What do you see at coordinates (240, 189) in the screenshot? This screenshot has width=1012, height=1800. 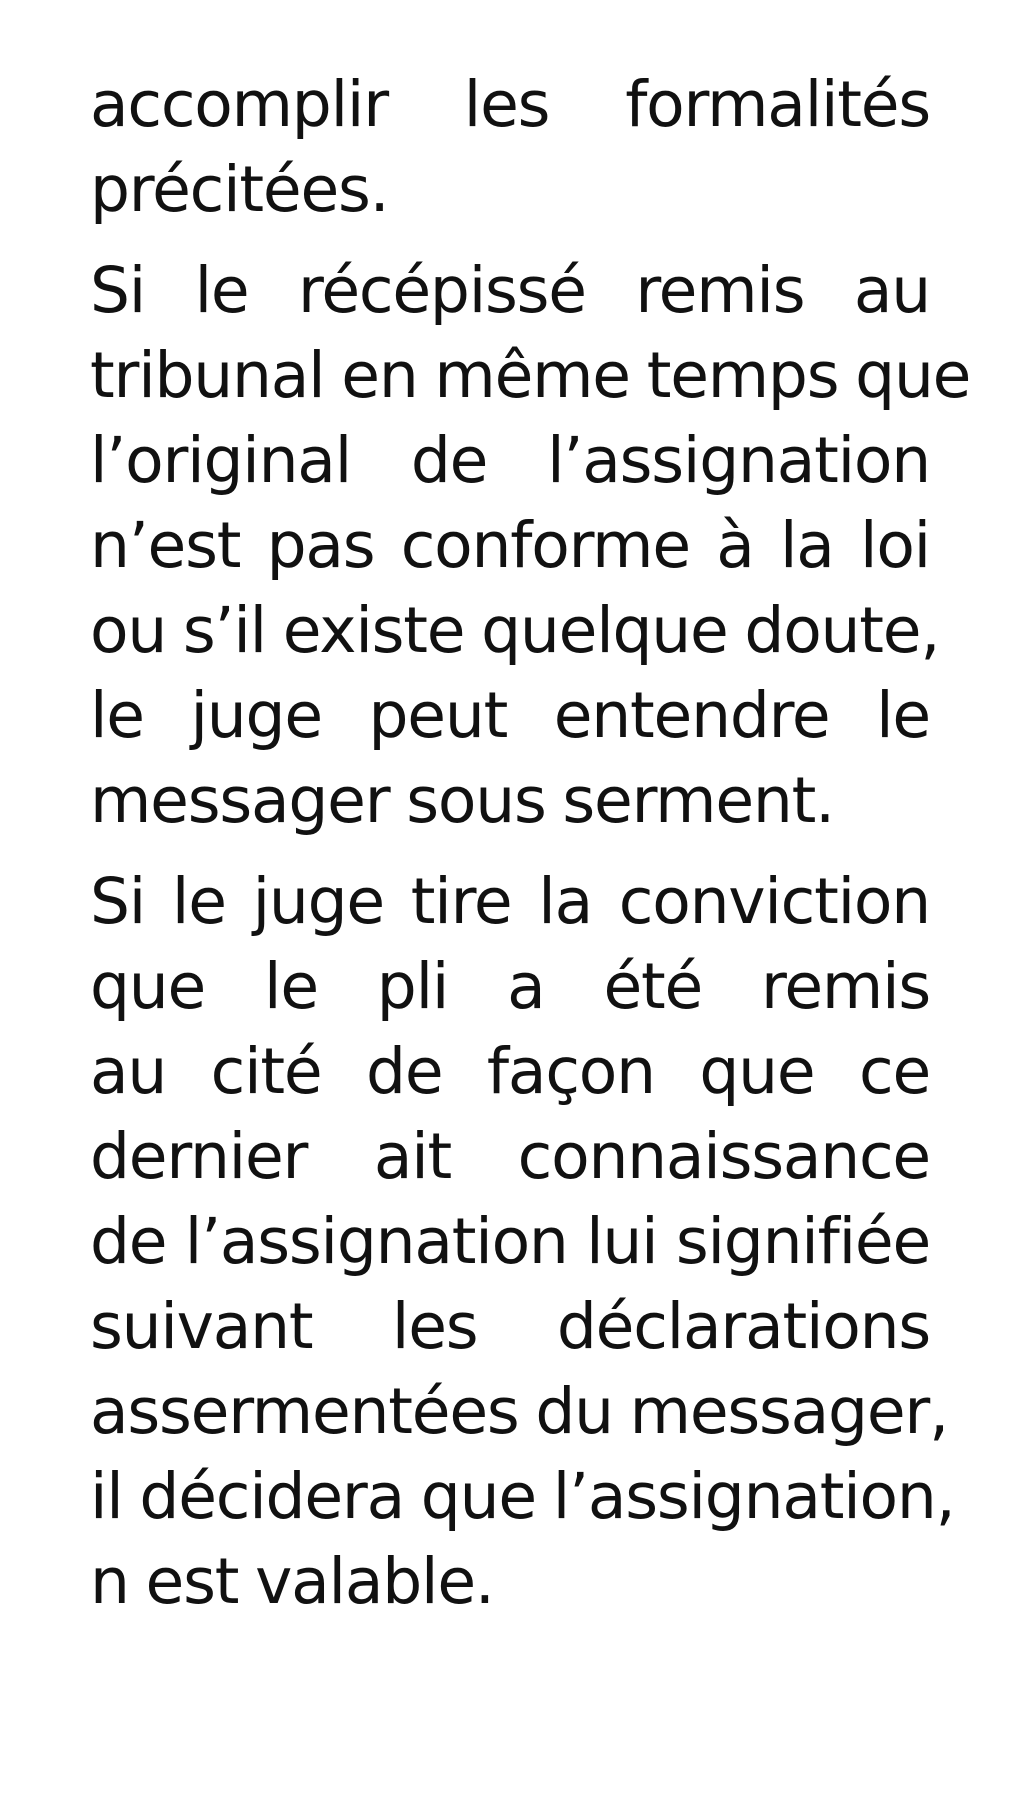 I see `text-line: précitées.` at bounding box center [240, 189].